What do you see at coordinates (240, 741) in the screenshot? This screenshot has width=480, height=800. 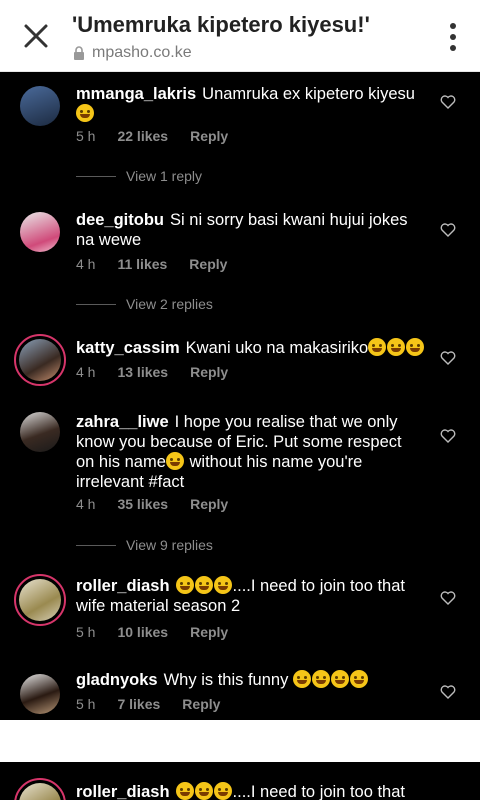 I see `section-divider` at bounding box center [240, 741].